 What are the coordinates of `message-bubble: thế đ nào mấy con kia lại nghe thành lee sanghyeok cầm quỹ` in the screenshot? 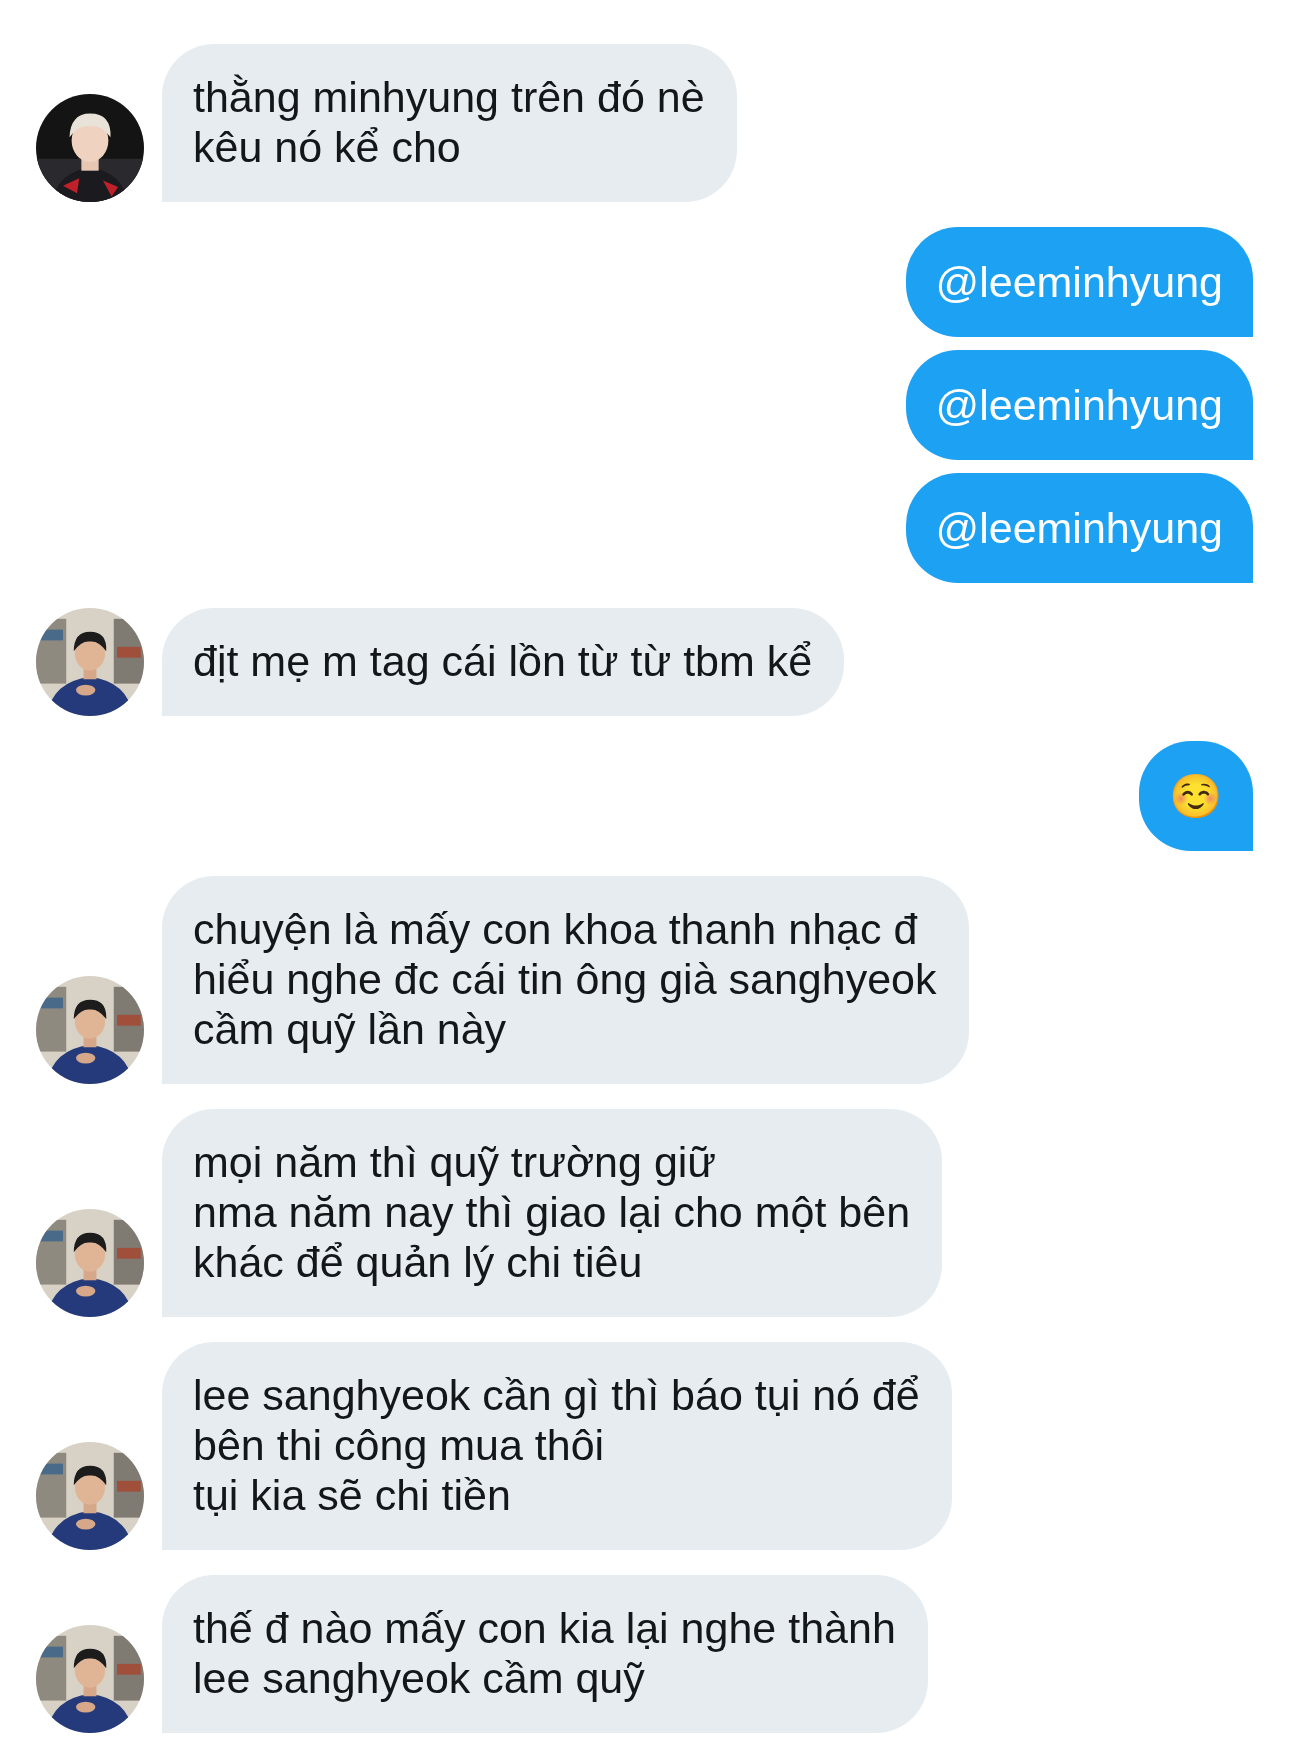 It's located at (545, 1654).